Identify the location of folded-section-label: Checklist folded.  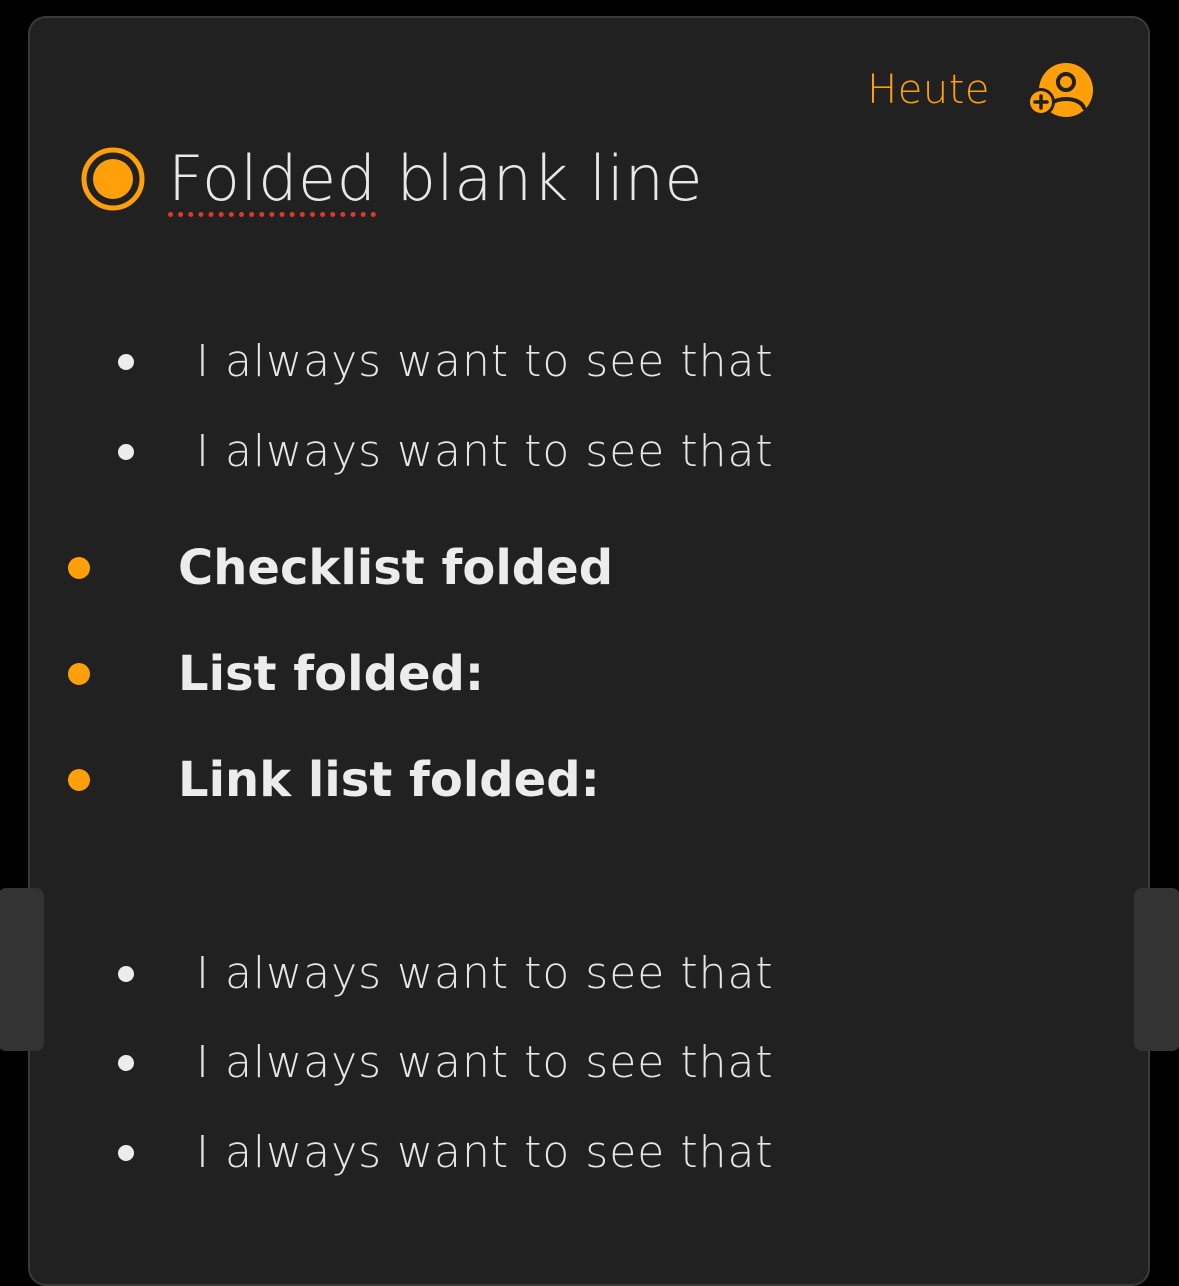
(396, 568).